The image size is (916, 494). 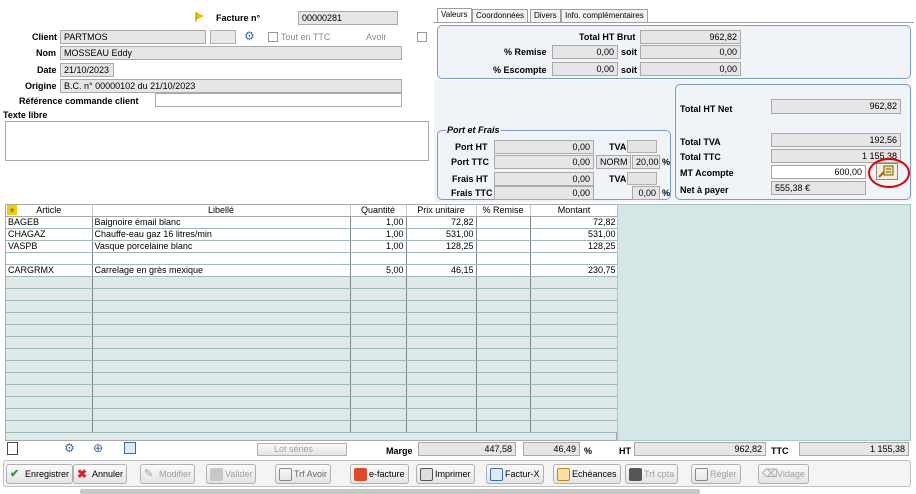 What do you see at coordinates (49, 246) in the screenshot?
I see `cell-article: VASPB` at bounding box center [49, 246].